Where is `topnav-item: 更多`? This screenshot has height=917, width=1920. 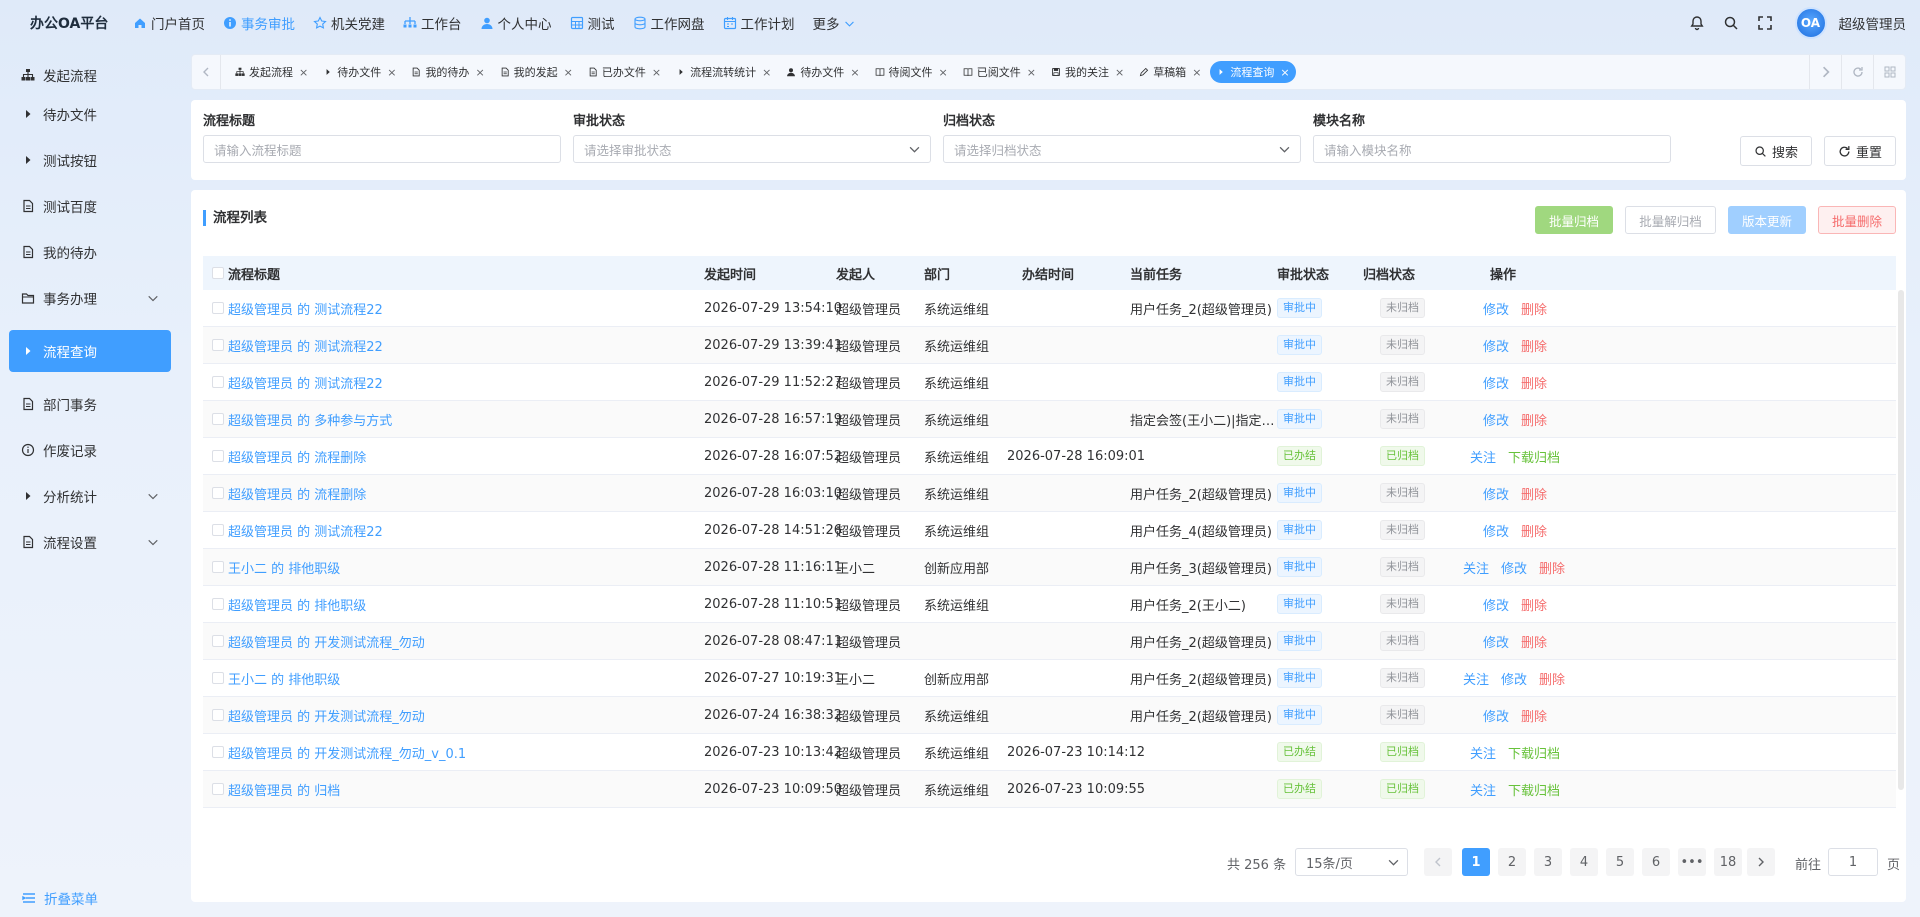
topnav-item: 更多 is located at coordinates (834, 23).